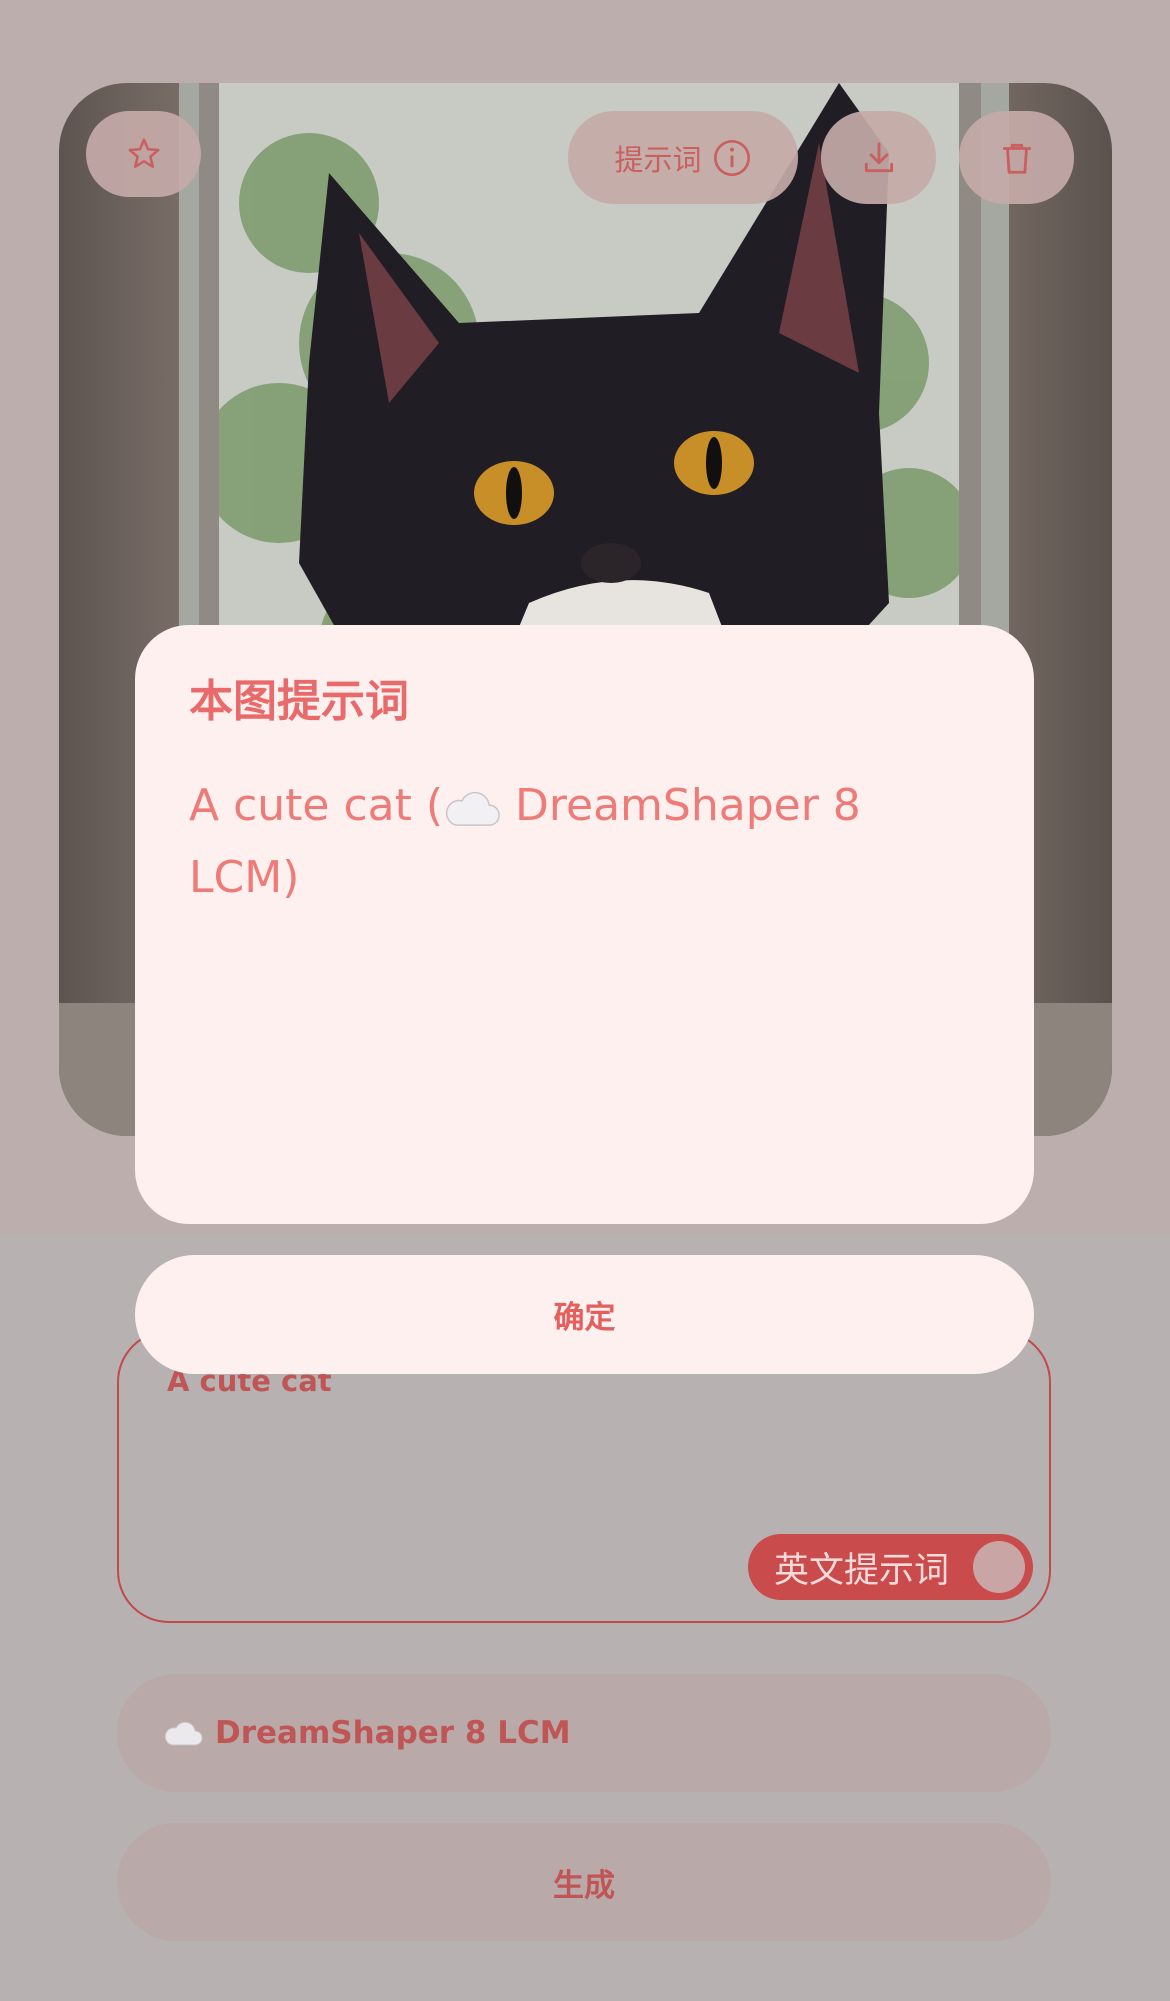 The image size is (1170, 2001). I want to click on confirm-button: 确定, so click(584, 1314).